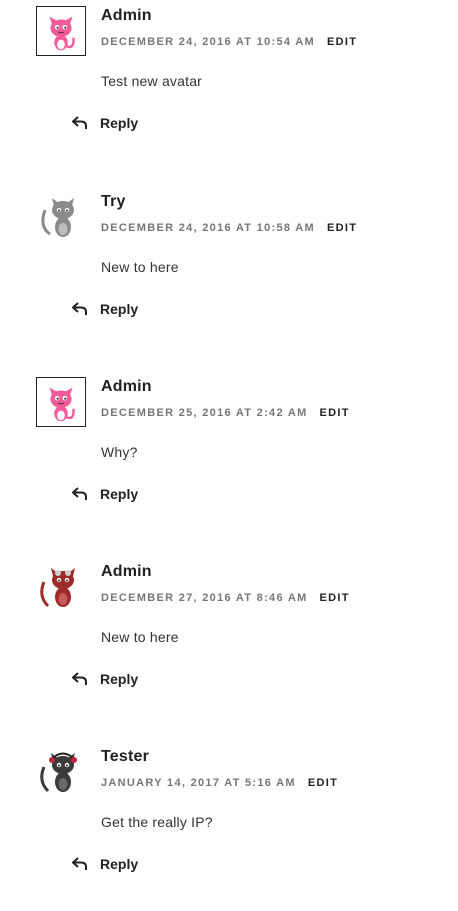 Image resolution: width=458 pixels, height=911 pixels. Describe the element at coordinates (204, 598) in the screenshot. I see `comment-date: December 27, 2016 at 8:46 am` at that location.